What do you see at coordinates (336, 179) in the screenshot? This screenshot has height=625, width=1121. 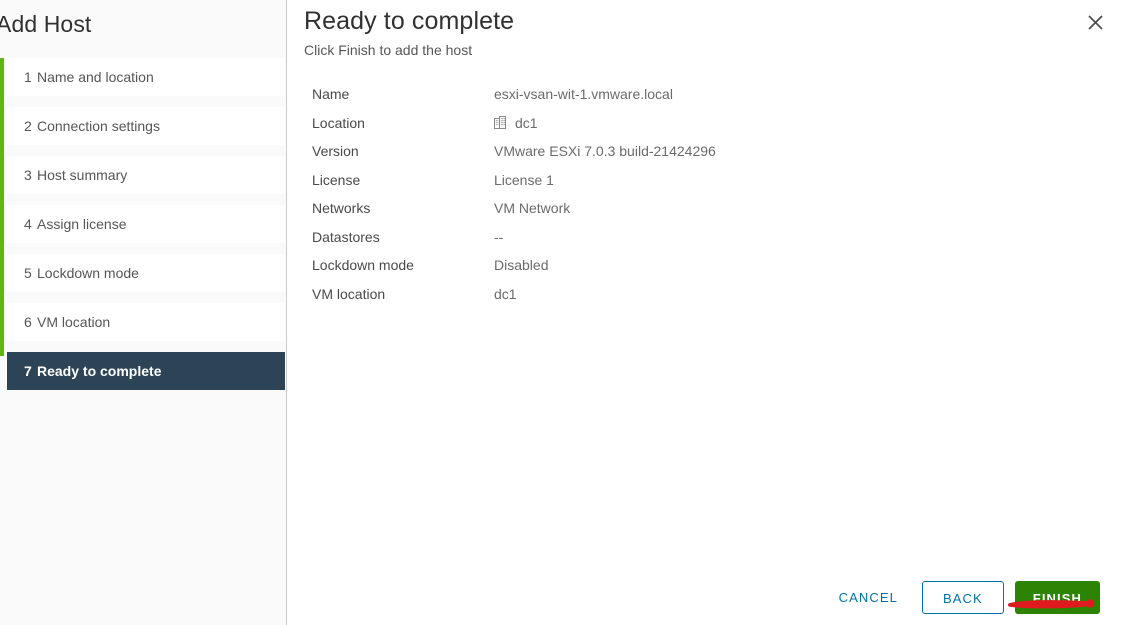 I see `summary-row-label: License` at bounding box center [336, 179].